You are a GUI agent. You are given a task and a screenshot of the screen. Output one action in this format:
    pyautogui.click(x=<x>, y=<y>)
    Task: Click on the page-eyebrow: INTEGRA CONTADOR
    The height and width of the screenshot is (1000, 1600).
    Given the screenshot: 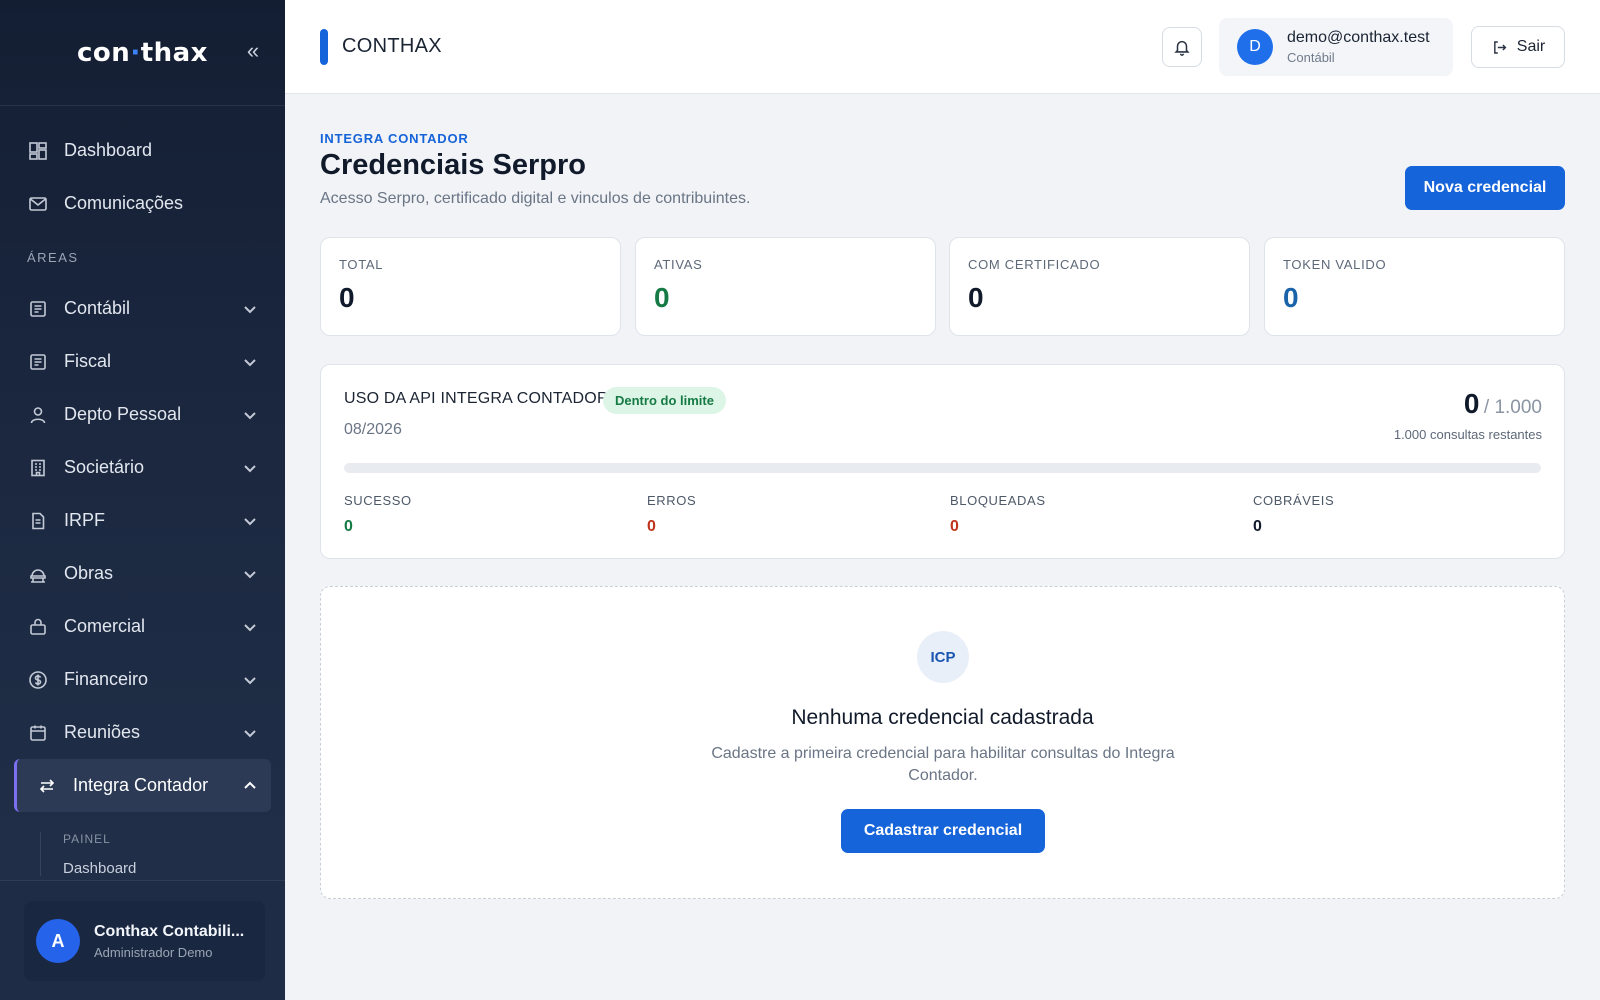 What is the action you would take?
    pyautogui.click(x=394, y=138)
    